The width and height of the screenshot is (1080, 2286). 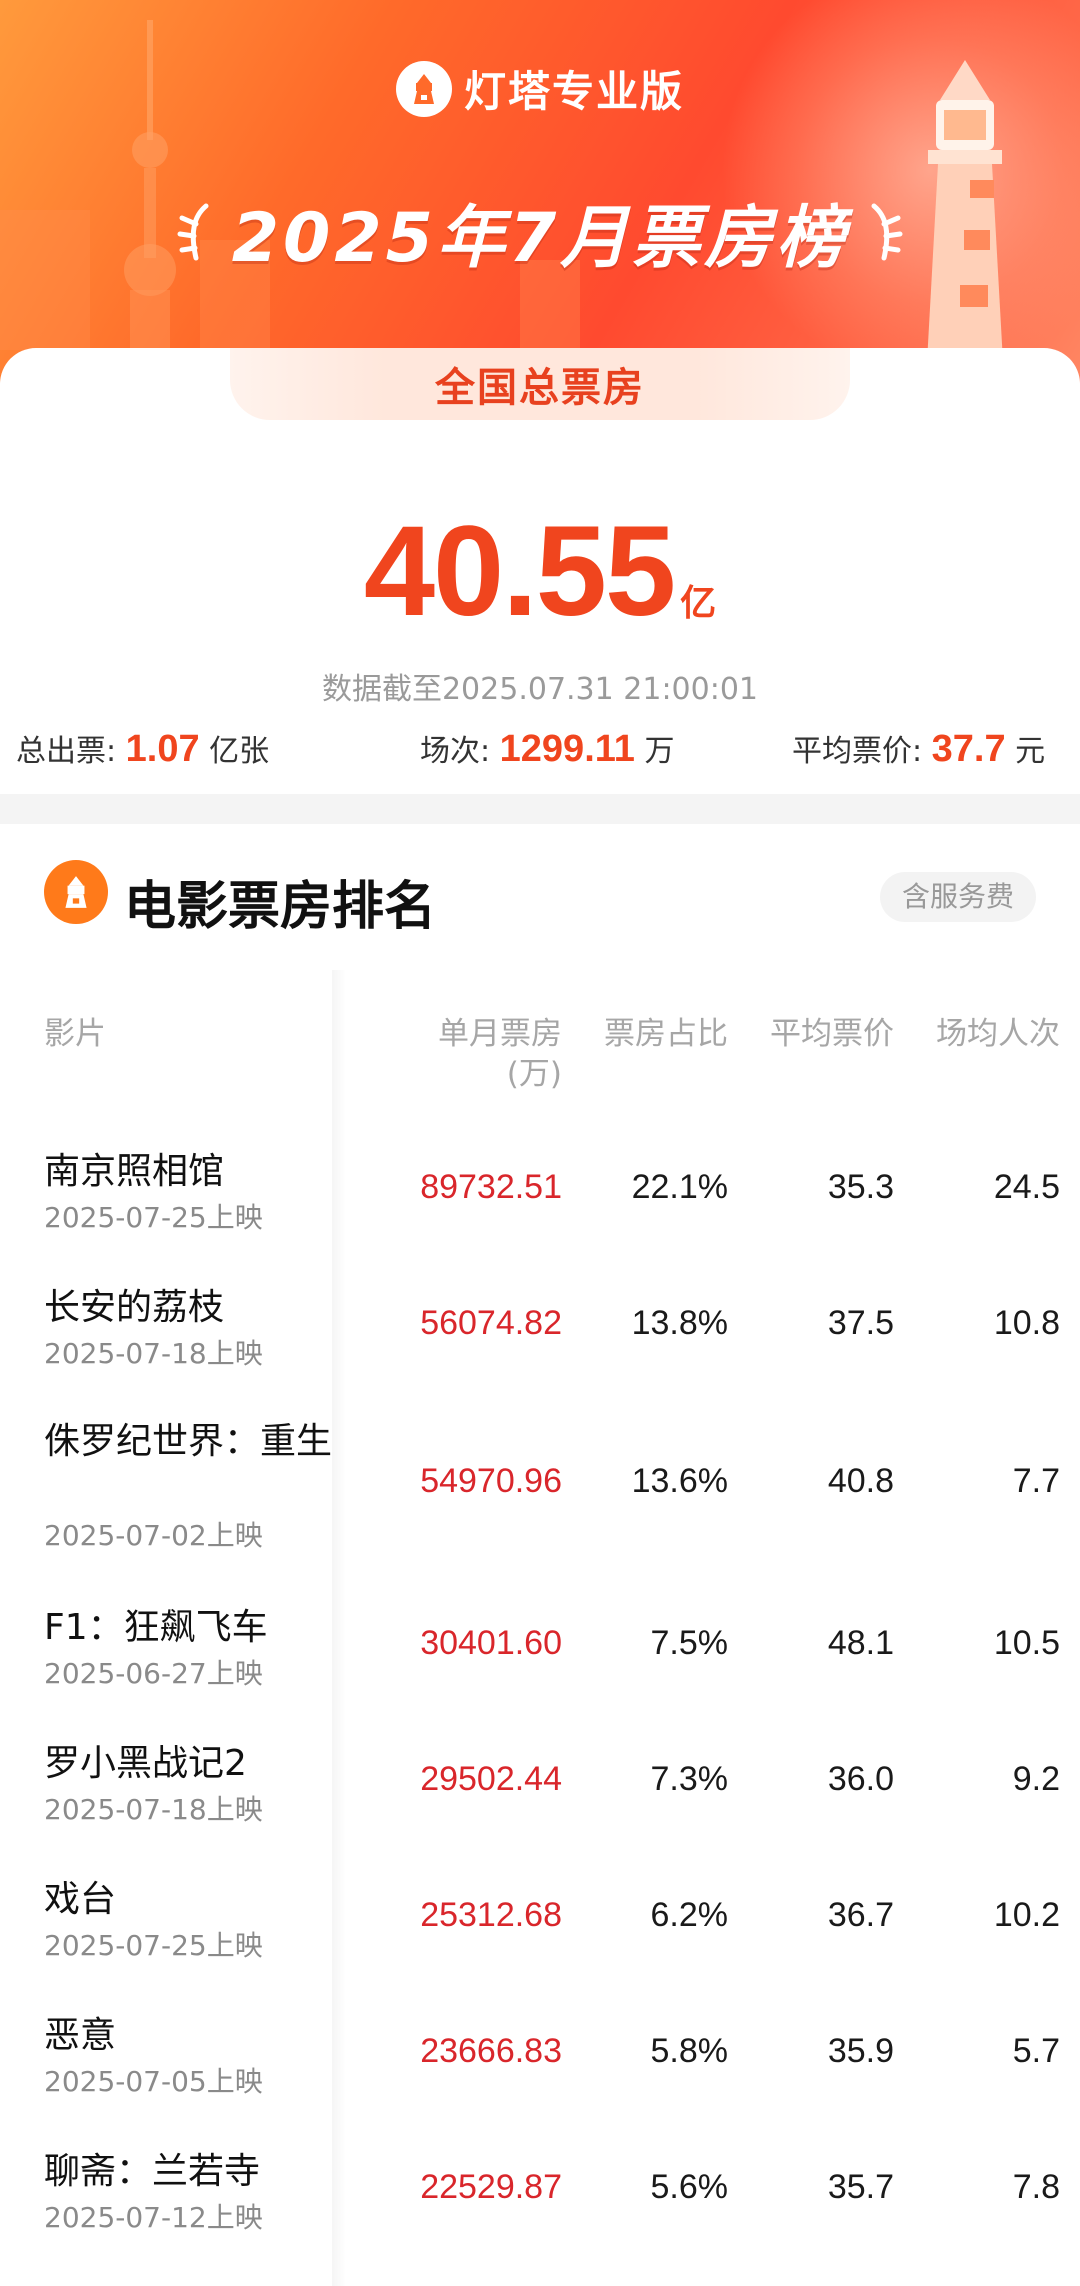 I want to click on release-date: 2025-07-12上映, so click(x=153, y=2217).